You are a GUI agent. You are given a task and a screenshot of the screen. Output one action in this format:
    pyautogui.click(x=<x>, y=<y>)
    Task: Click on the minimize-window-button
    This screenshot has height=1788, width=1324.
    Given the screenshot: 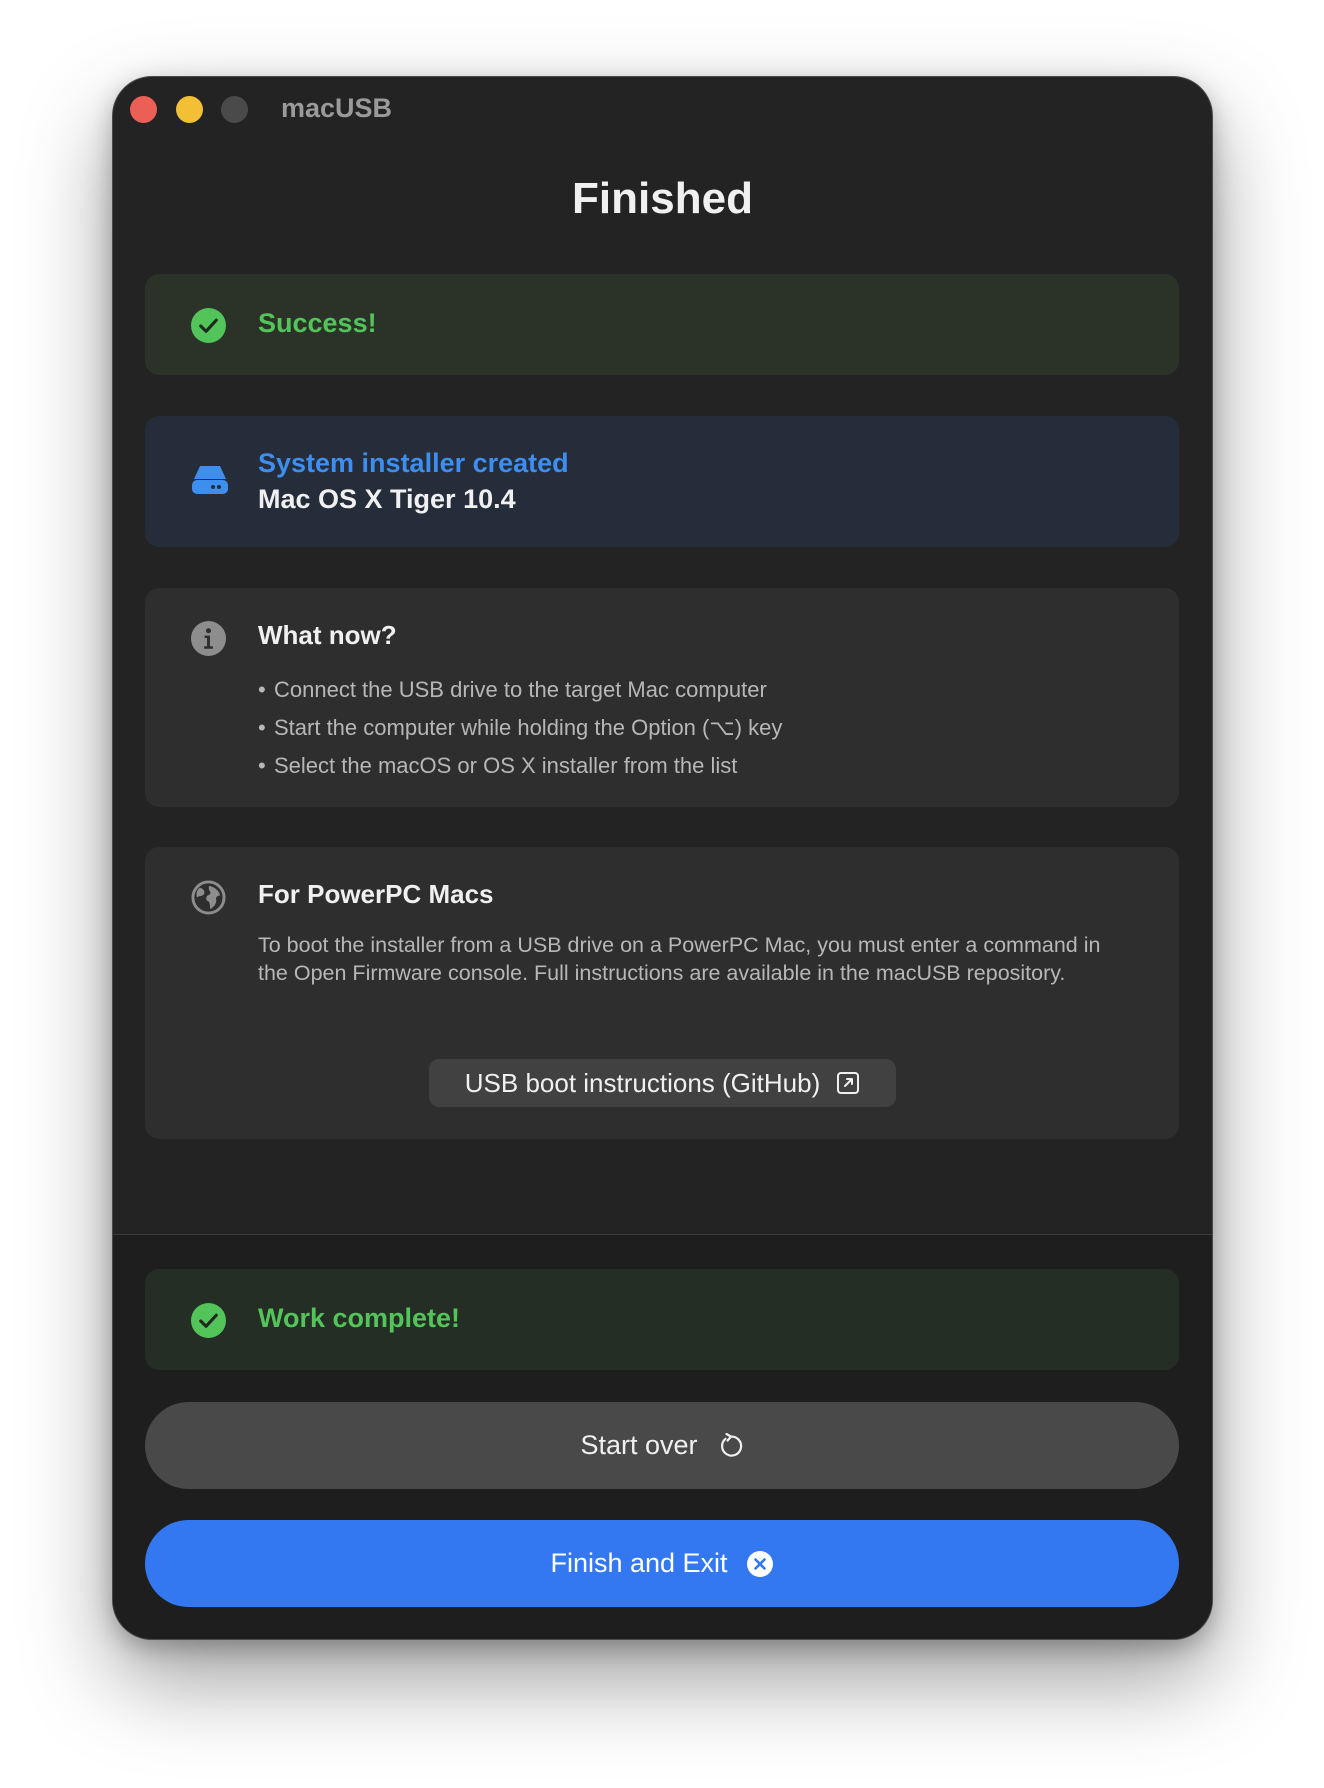 What is the action you would take?
    pyautogui.click(x=189, y=109)
    